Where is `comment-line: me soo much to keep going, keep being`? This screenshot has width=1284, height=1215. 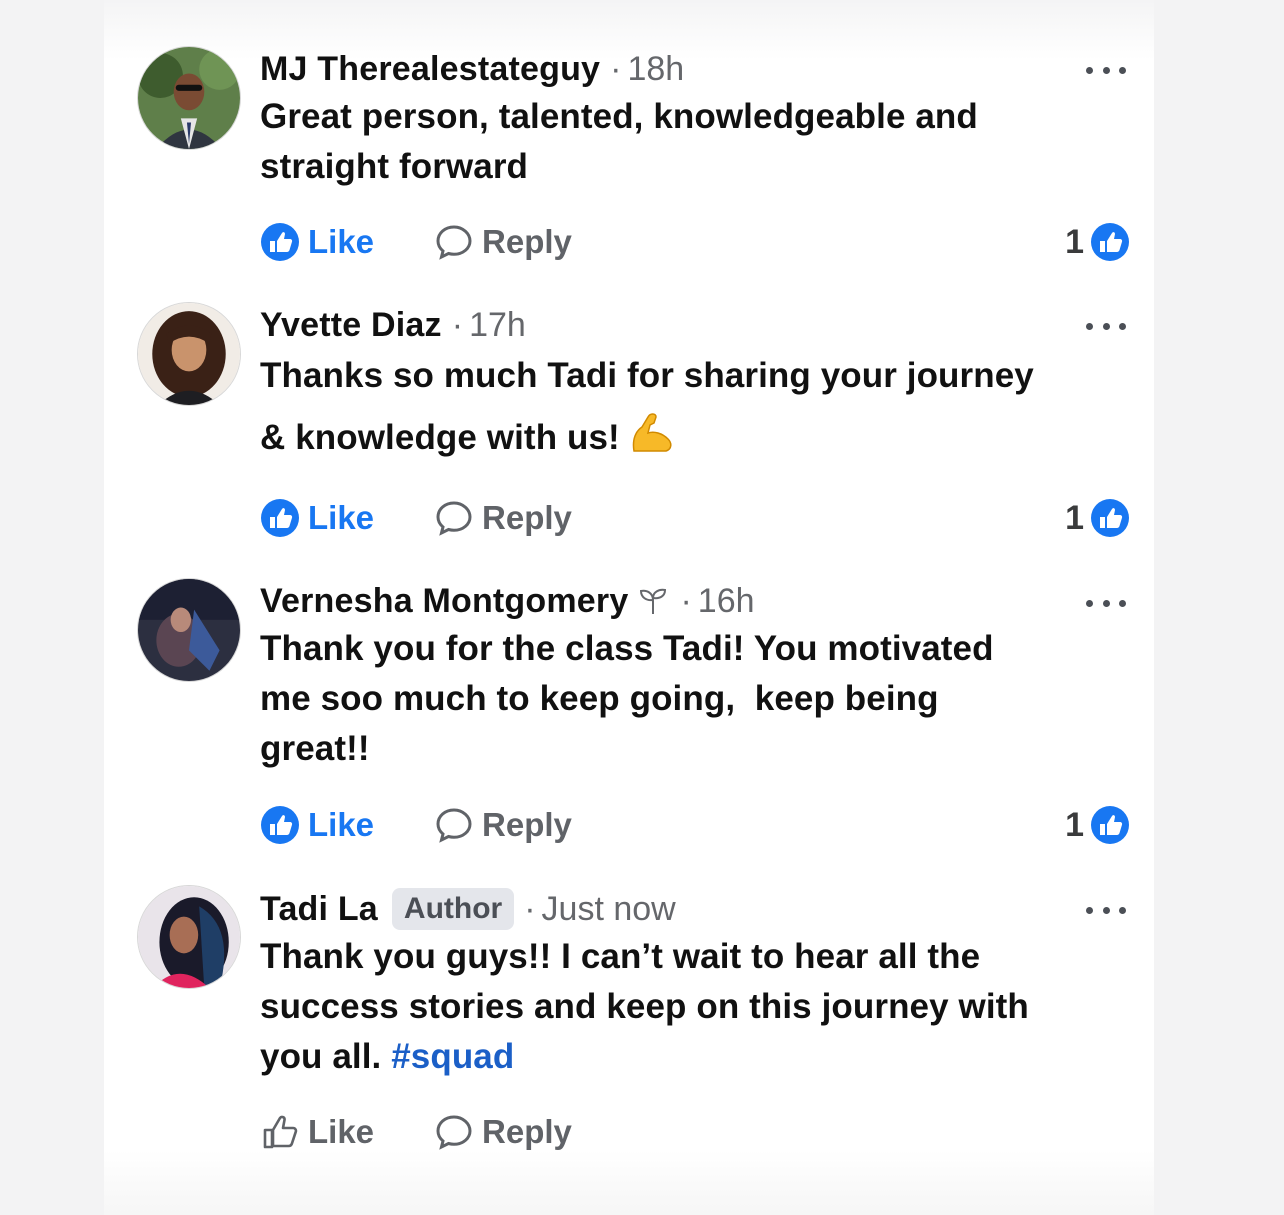 comment-line: me soo much to keep going, keep being is located at coordinates (599, 698).